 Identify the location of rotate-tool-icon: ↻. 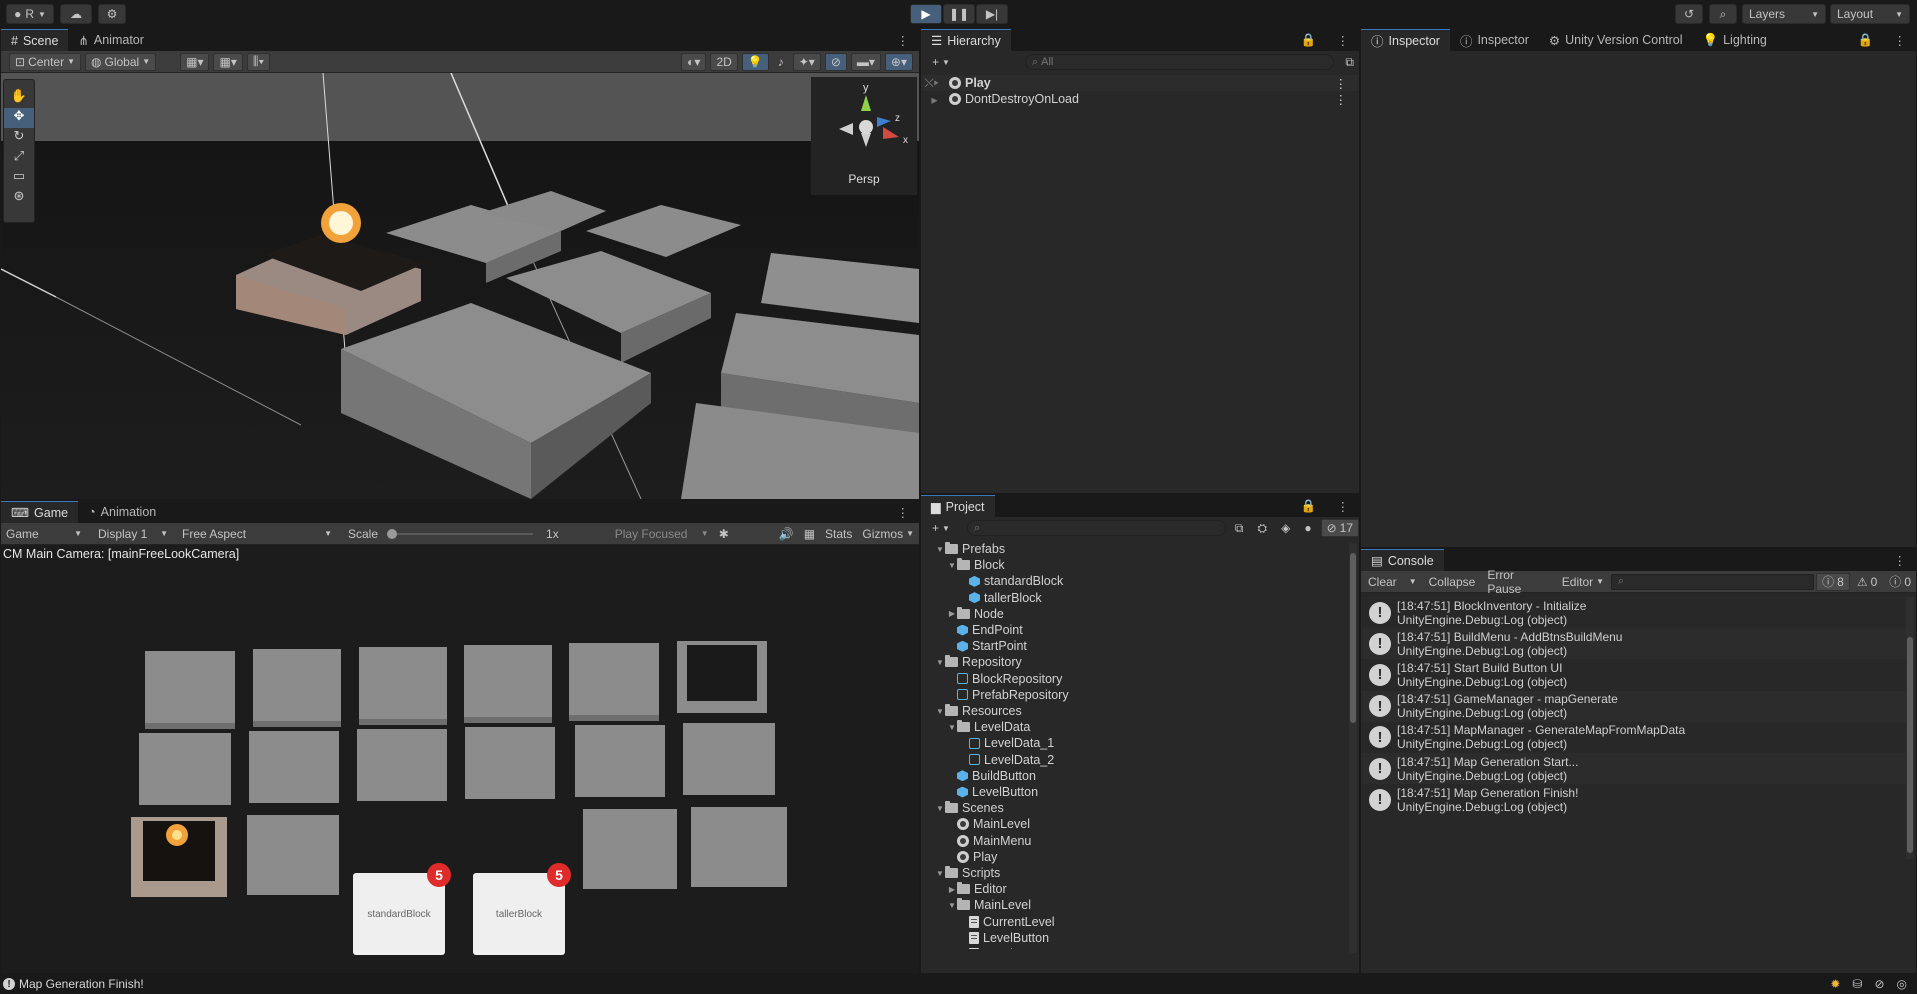
(19, 138).